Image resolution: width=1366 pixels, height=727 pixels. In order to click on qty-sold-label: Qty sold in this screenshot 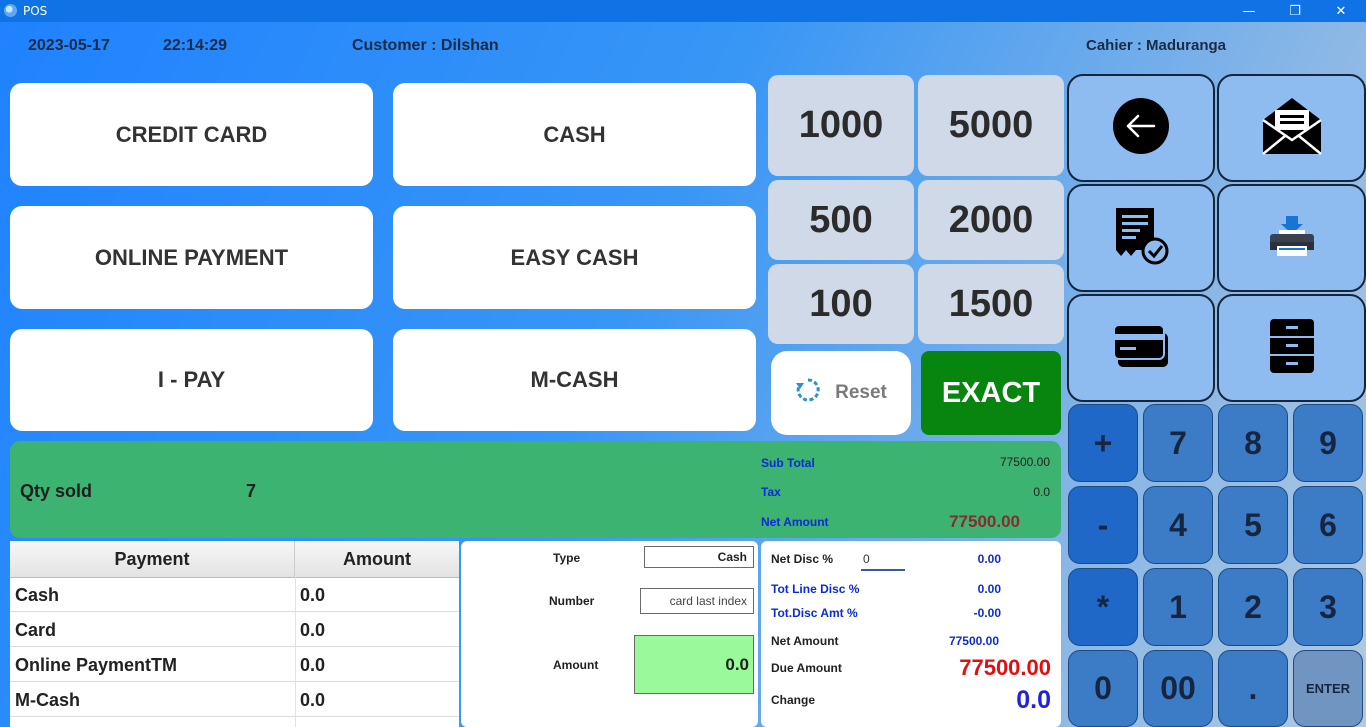, I will do `click(56, 491)`.